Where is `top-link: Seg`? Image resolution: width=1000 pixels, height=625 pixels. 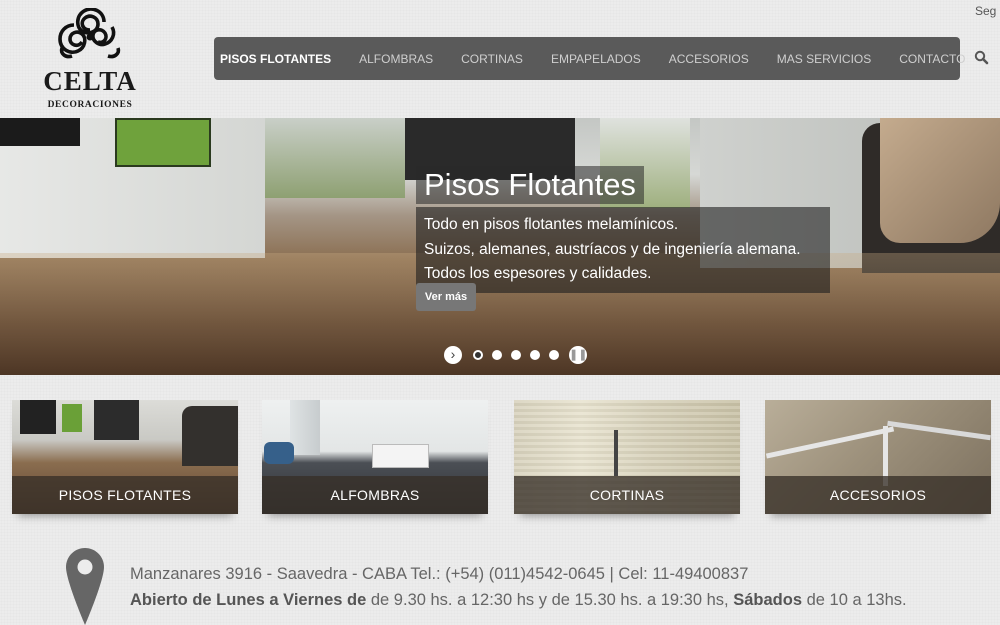
top-link: Seg is located at coordinates (985, 11).